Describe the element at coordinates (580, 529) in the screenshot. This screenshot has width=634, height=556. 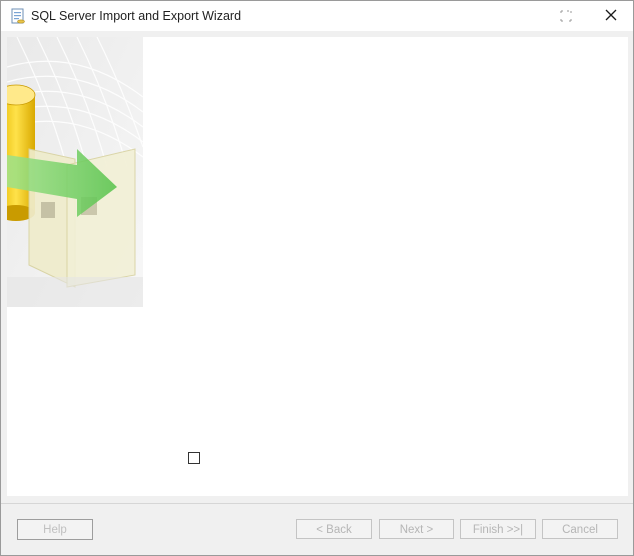
I see `cancel-button: Cancel` at that location.